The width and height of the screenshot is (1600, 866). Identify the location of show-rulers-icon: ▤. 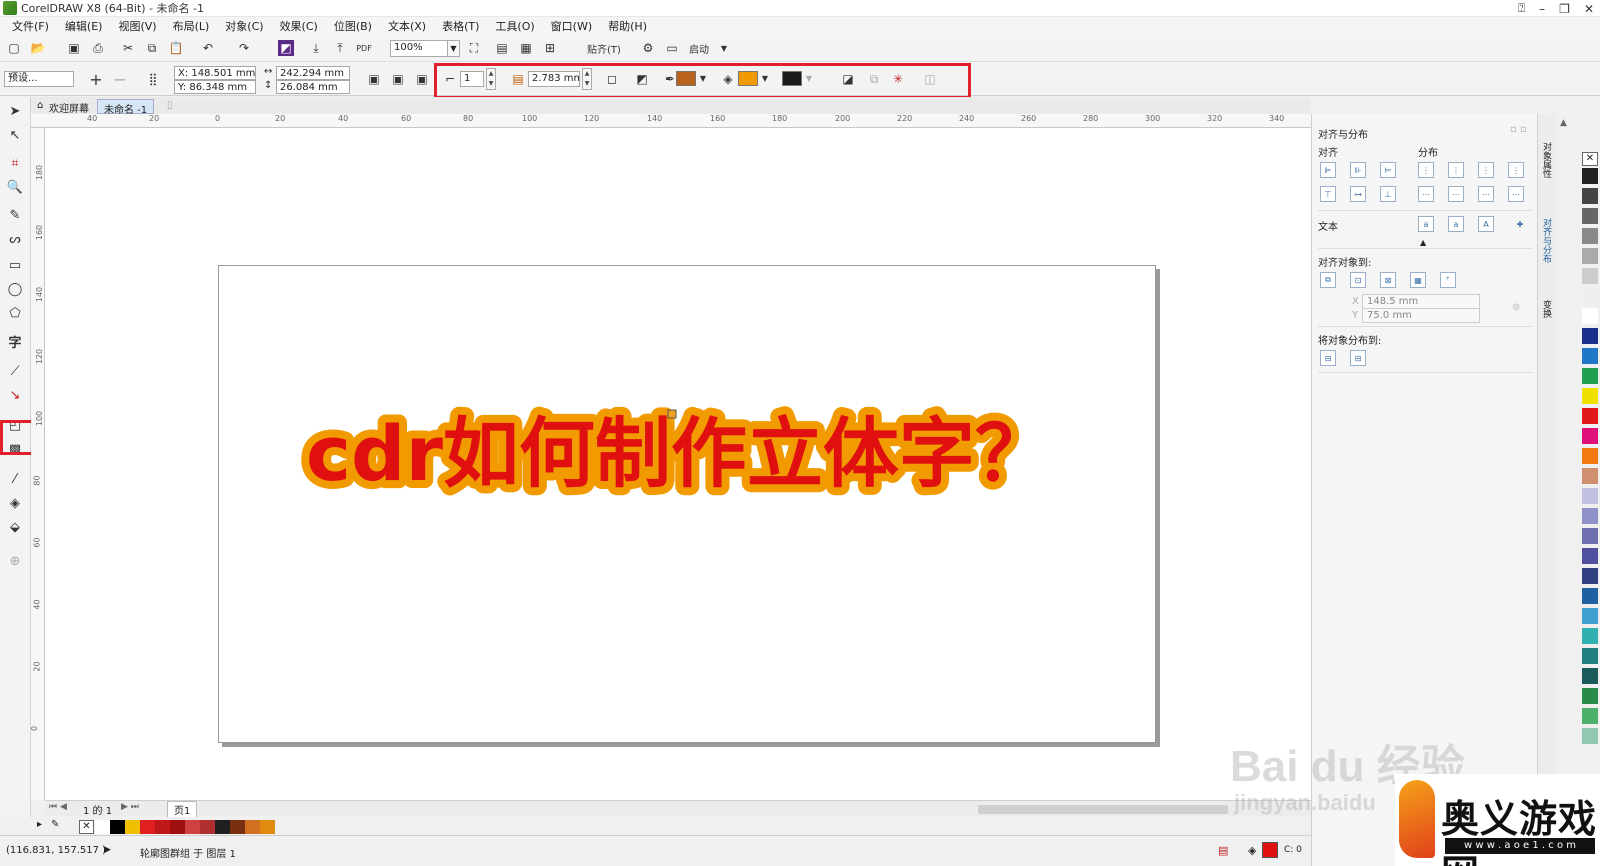
(502, 48).